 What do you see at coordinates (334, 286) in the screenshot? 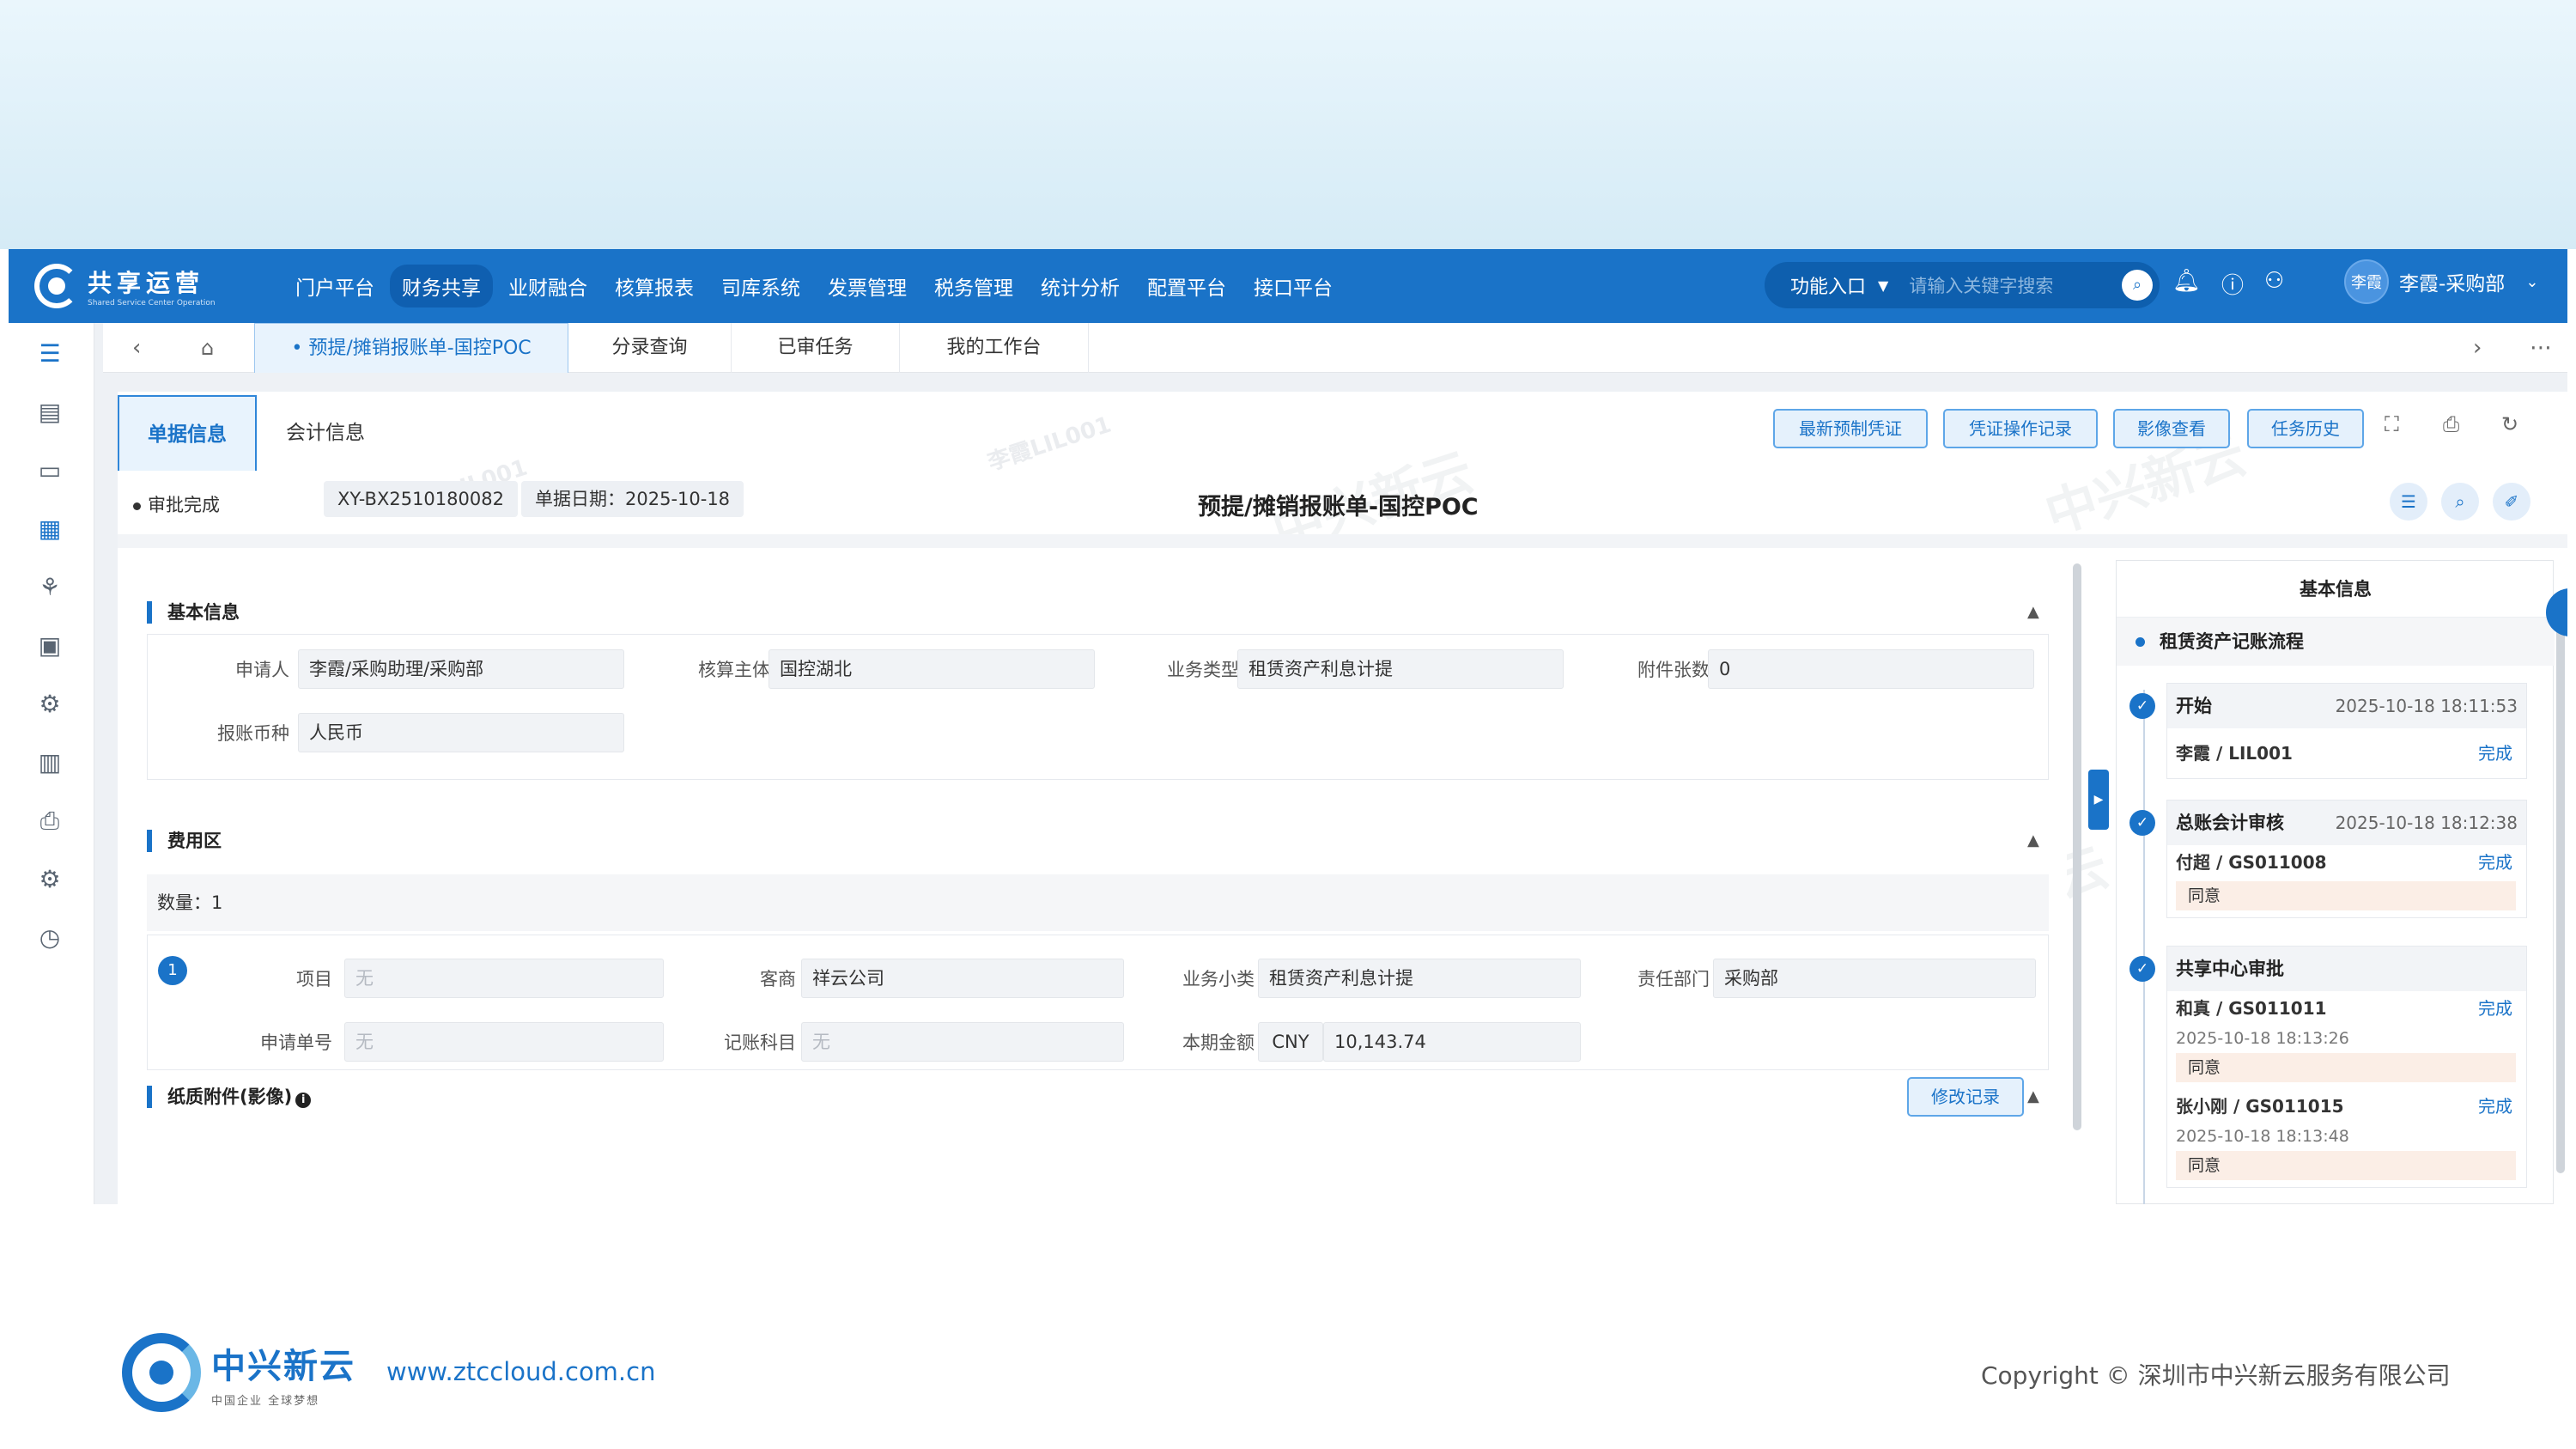
I see `nav-item-portal: 门户平台` at bounding box center [334, 286].